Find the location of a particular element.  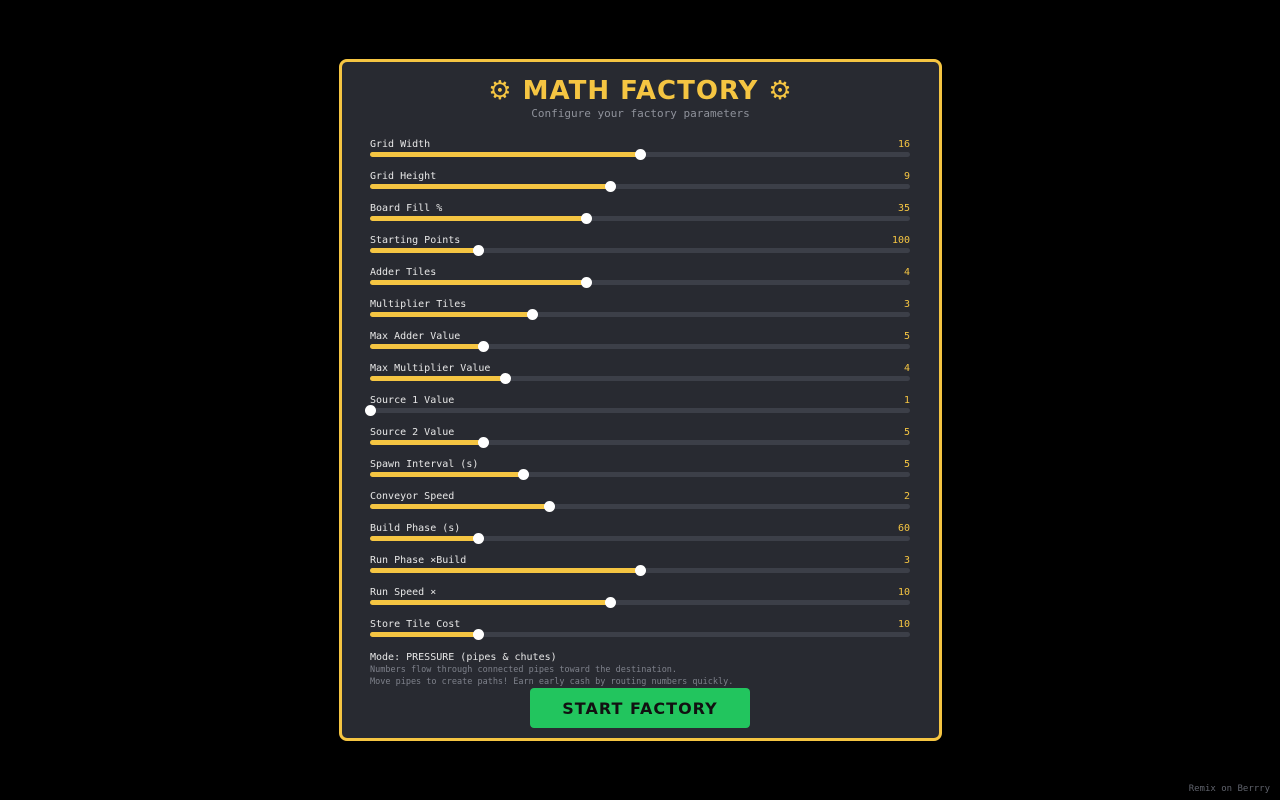

slider-grid-height: Grid Height 9 is located at coordinates (640, 186).